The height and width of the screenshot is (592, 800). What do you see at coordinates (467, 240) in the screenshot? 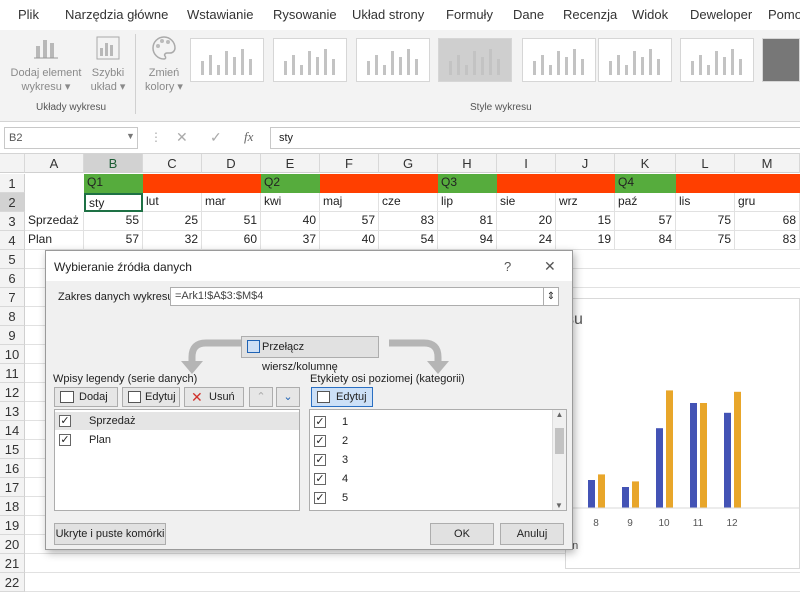
I see `value-cell: 94` at bounding box center [467, 240].